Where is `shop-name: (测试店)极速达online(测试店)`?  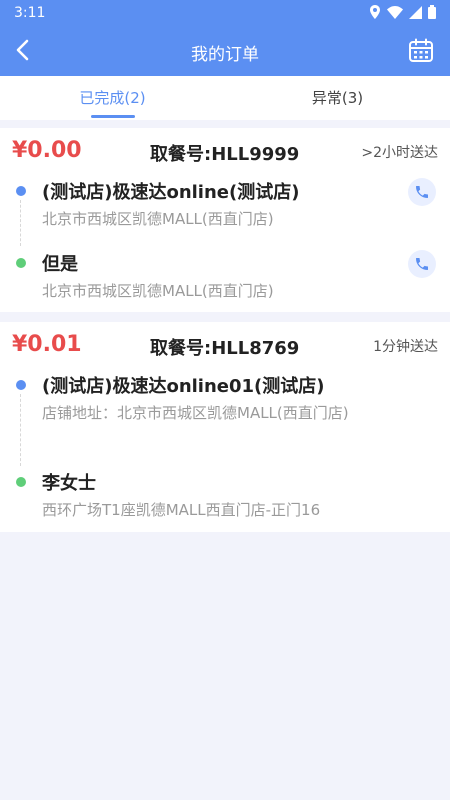 shop-name: (测试店)极速达online(测试店) is located at coordinates (171, 192).